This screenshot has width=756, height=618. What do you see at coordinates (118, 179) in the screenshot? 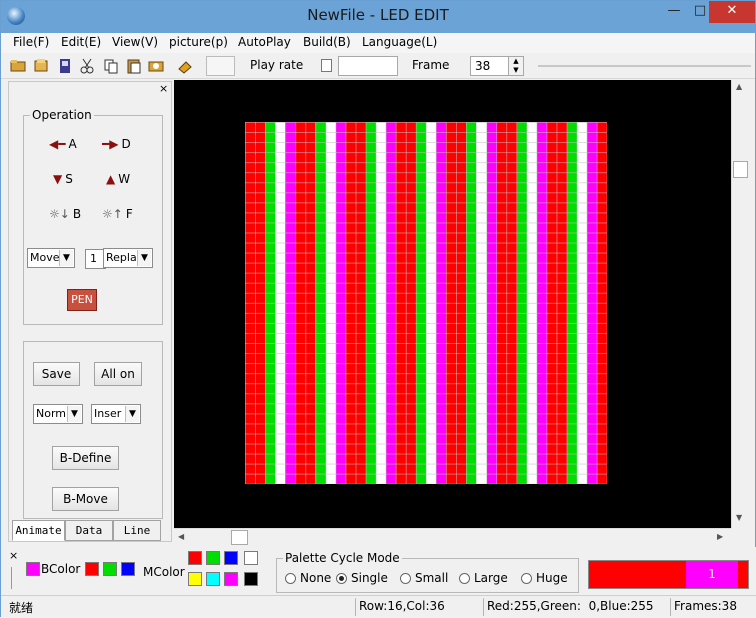
I see `move-up-button: ▲ W` at bounding box center [118, 179].